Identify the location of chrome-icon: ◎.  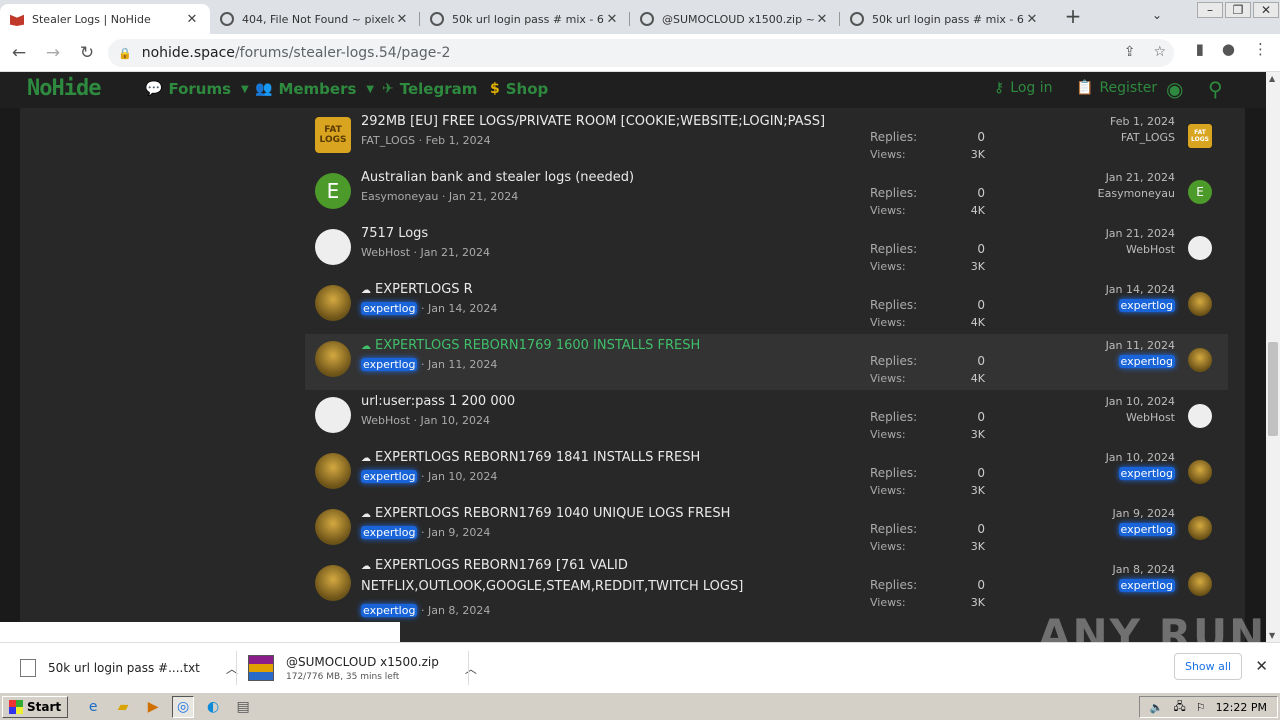
(183, 706).